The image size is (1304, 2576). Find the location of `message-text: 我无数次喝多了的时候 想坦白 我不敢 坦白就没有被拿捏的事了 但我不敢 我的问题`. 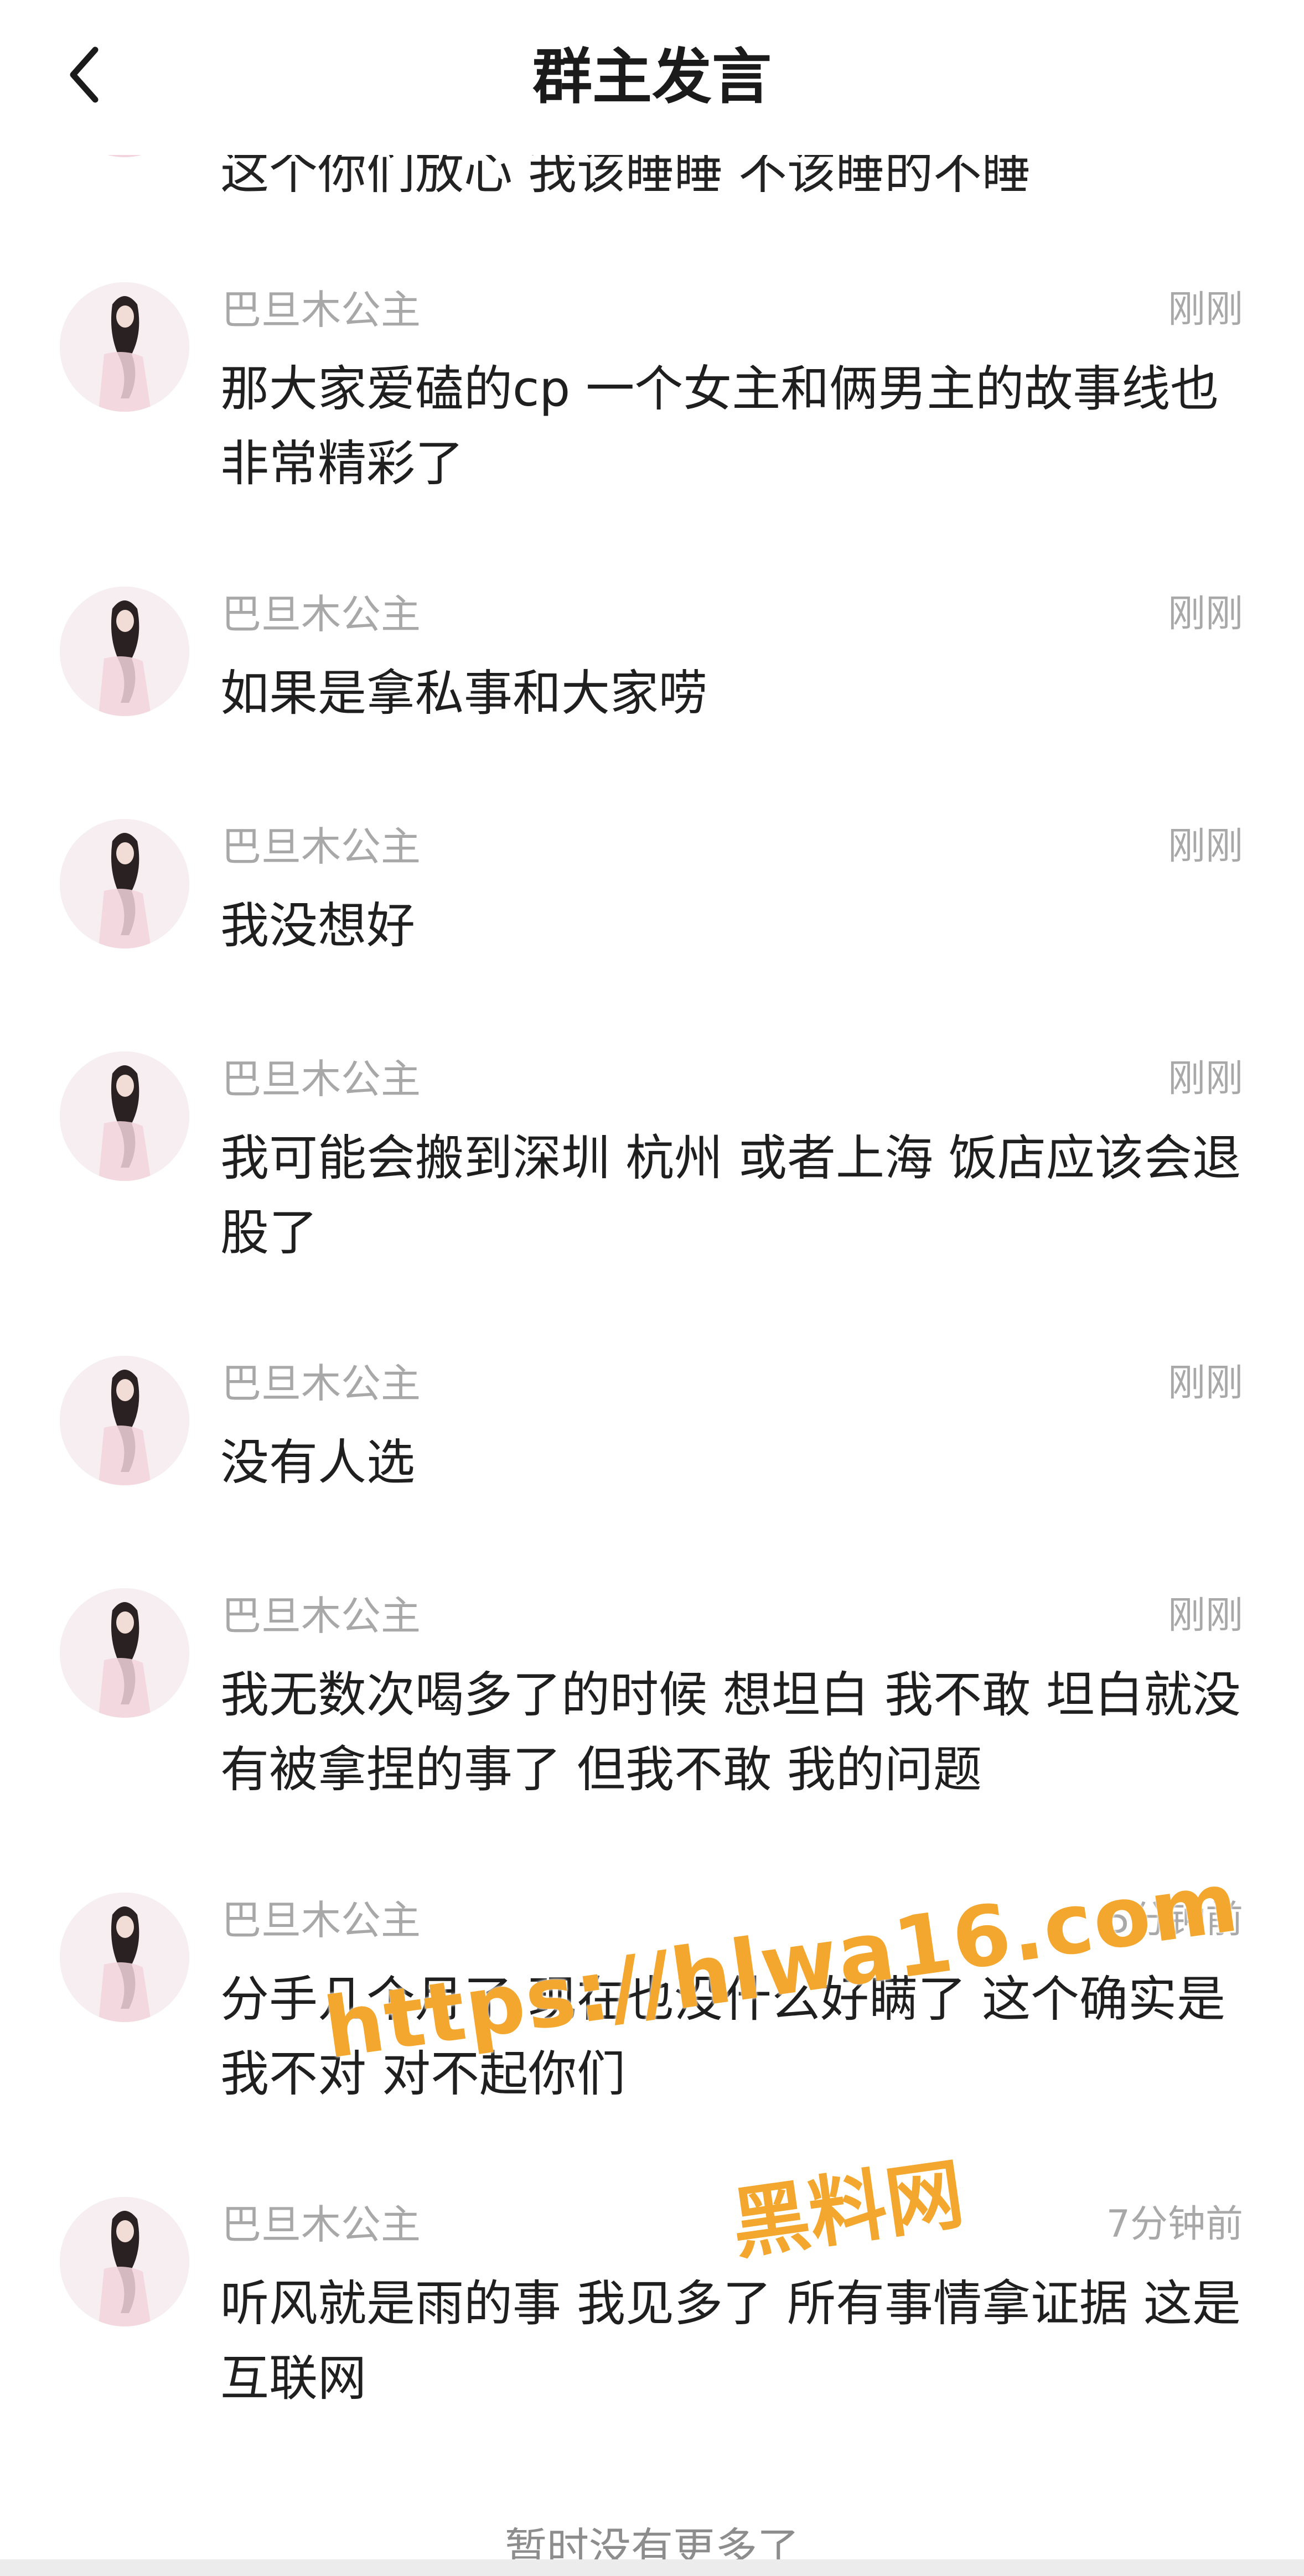

message-text: 我无数次喝多了的时候 想坦白 我不敢 坦白就没有被拿捏的事了 但我不敢 我的问题 is located at coordinates (730, 1732).